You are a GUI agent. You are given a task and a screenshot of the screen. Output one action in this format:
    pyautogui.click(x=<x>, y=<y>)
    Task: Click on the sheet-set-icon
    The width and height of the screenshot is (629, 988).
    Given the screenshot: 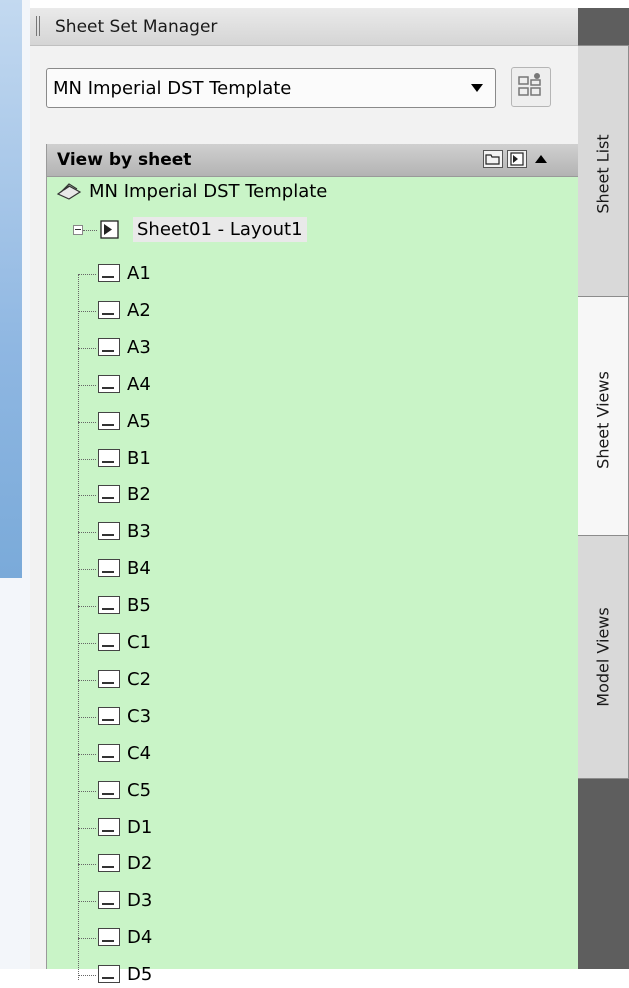 What is the action you would take?
    pyautogui.click(x=69, y=191)
    